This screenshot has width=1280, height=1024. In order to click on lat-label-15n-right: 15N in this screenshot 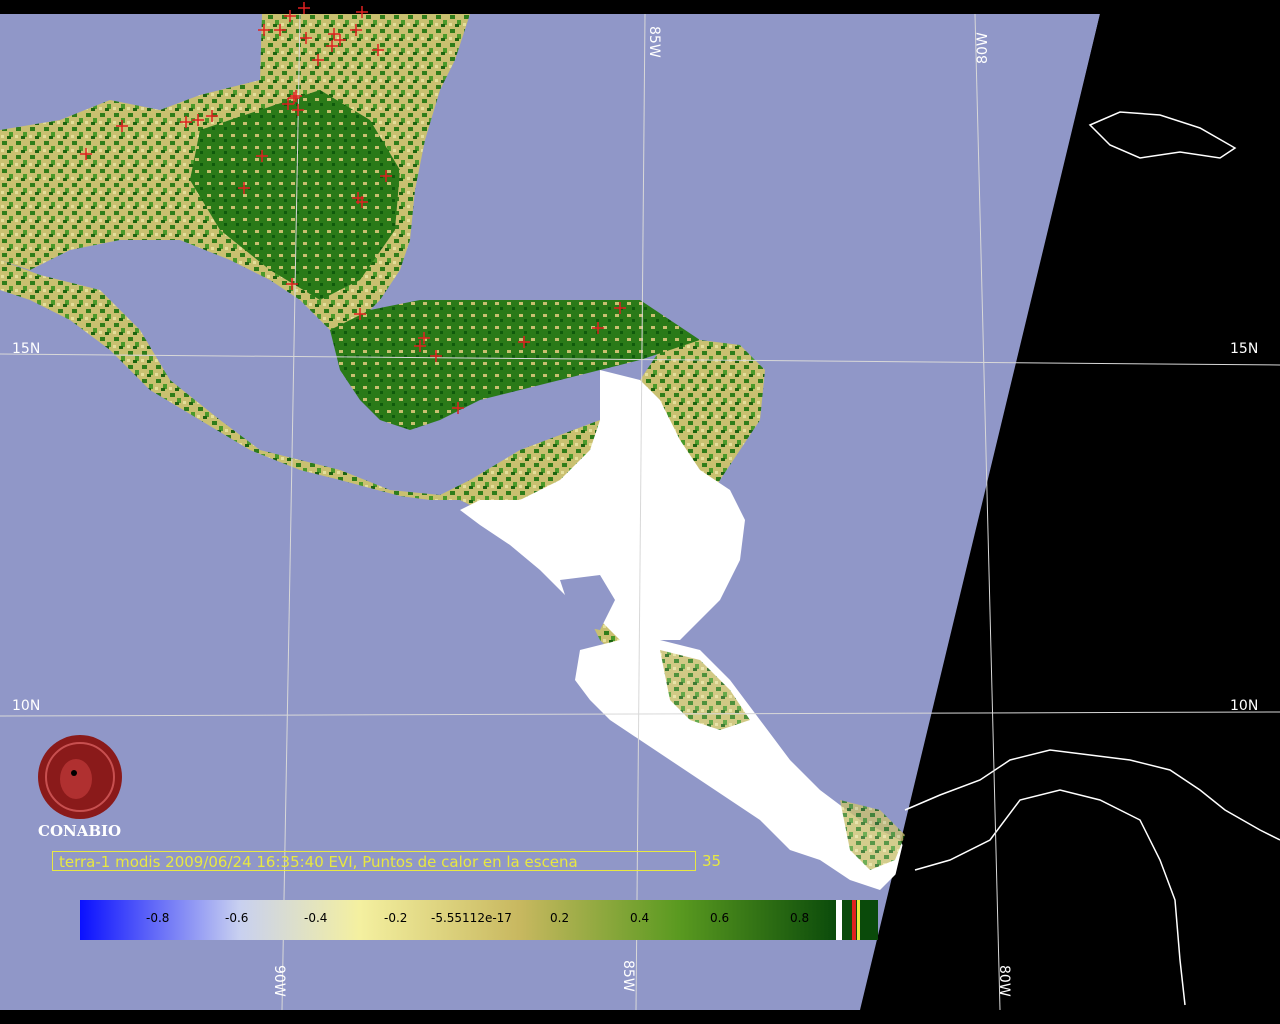, I will do `click(1244, 349)`.